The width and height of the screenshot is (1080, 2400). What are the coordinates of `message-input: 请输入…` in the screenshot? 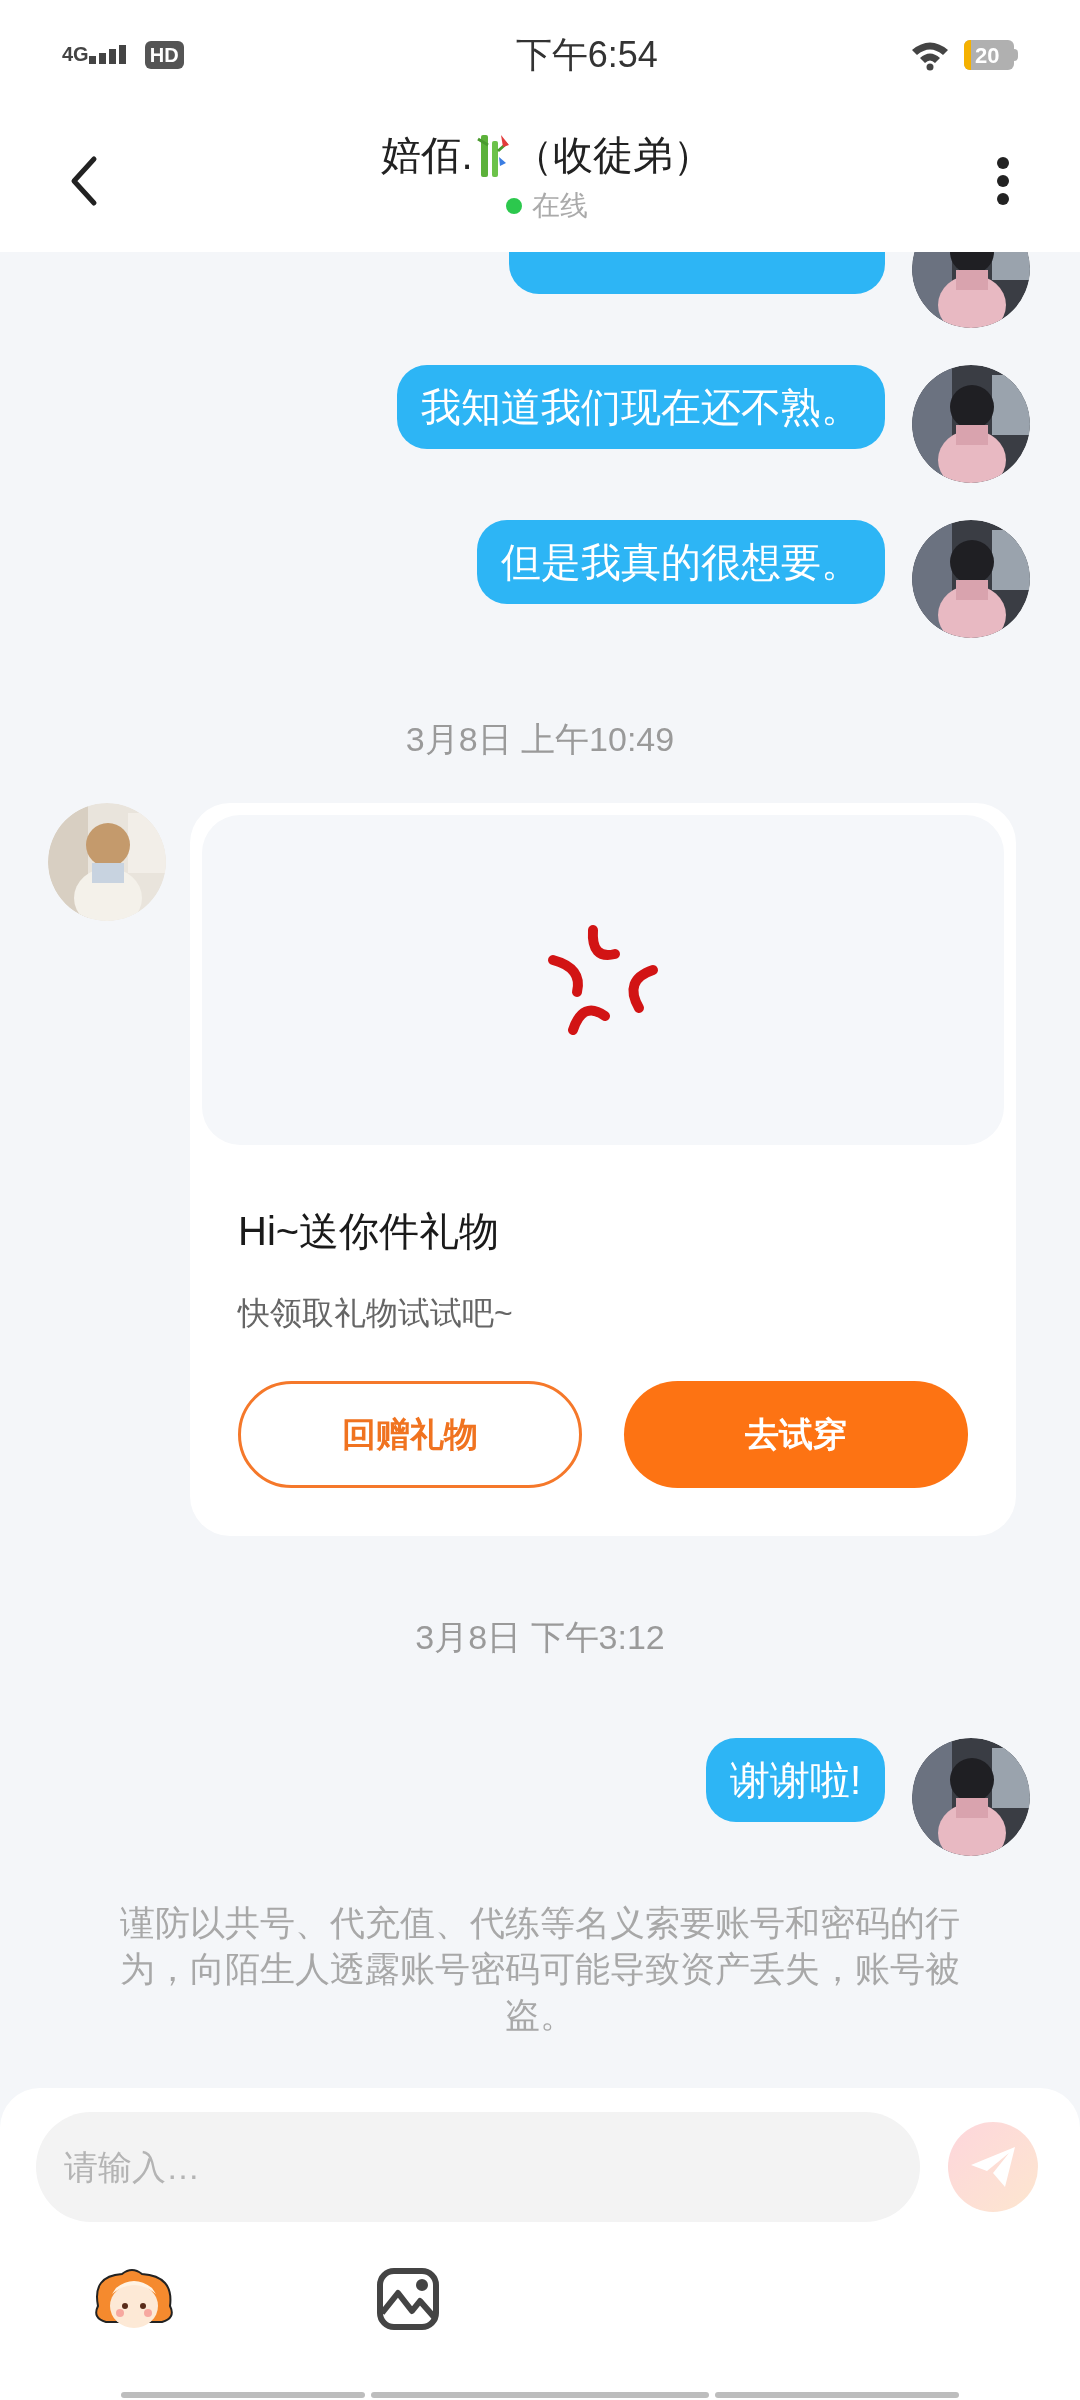 It's located at (478, 2167).